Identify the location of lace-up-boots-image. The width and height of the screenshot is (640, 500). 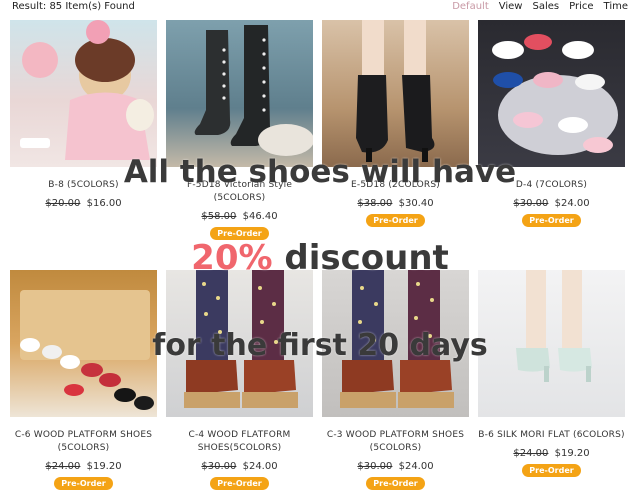
(395, 91).